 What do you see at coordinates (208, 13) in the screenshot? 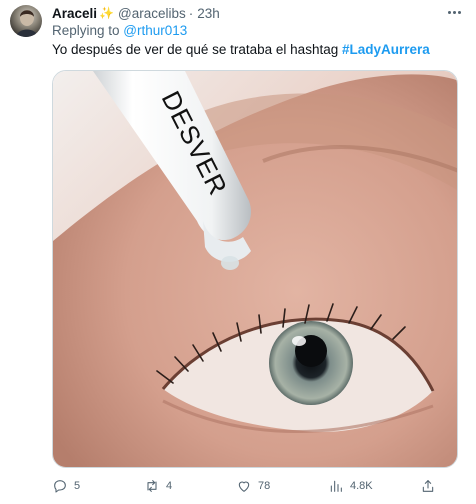
I see `timestamp: 23h` at bounding box center [208, 13].